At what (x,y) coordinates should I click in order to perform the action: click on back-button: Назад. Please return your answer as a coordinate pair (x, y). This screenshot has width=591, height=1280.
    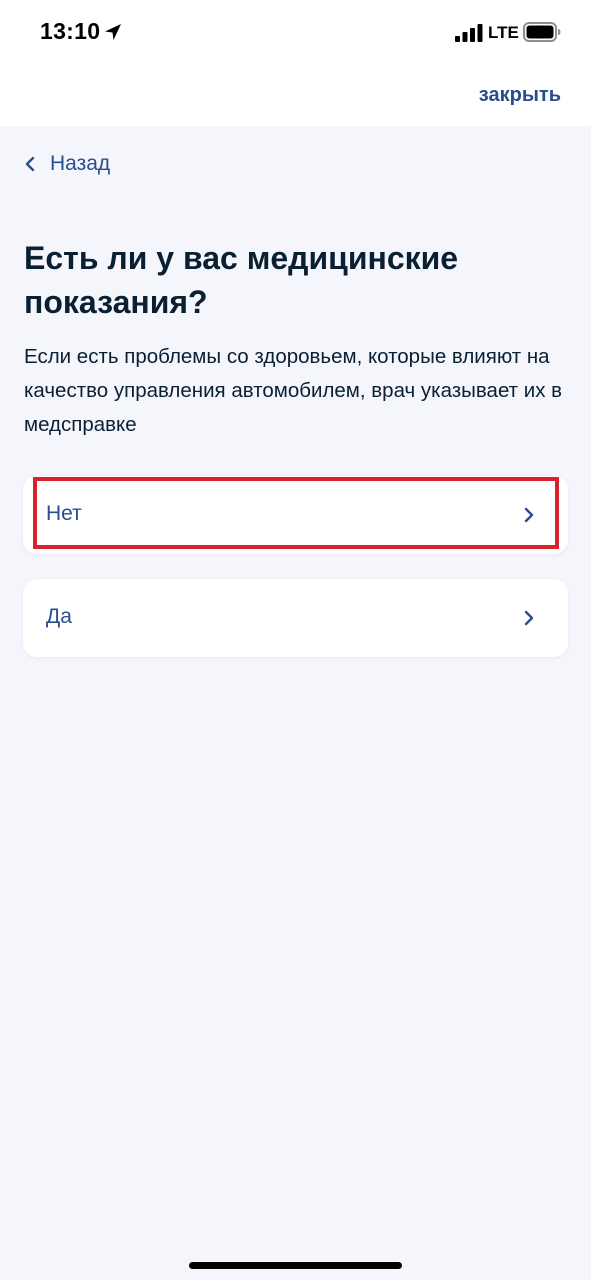
    Looking at the image, I should click on (67, 164).